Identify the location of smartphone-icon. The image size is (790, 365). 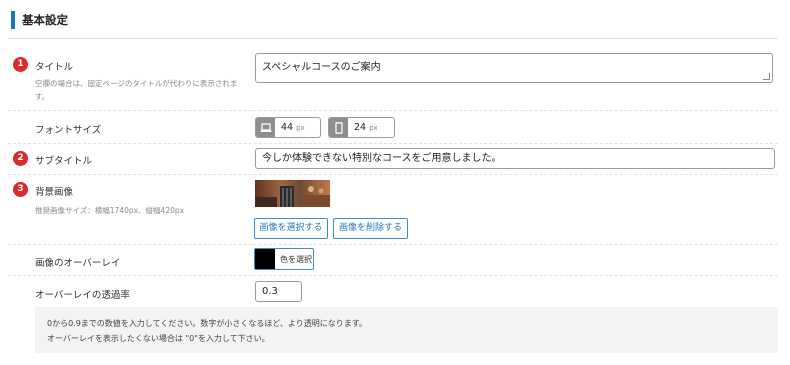
(338, 127).